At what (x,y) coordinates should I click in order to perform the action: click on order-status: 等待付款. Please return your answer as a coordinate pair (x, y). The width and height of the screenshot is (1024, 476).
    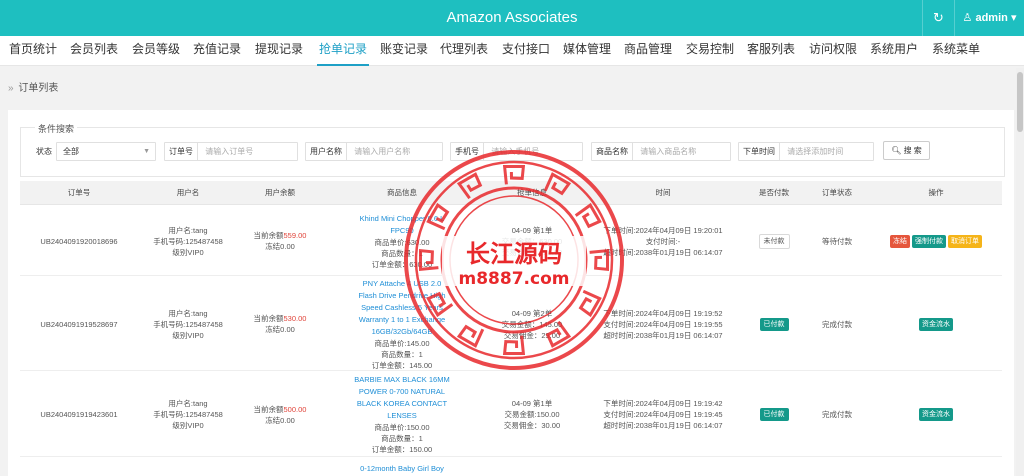
    Looking at the image, I should click on (837, 241).